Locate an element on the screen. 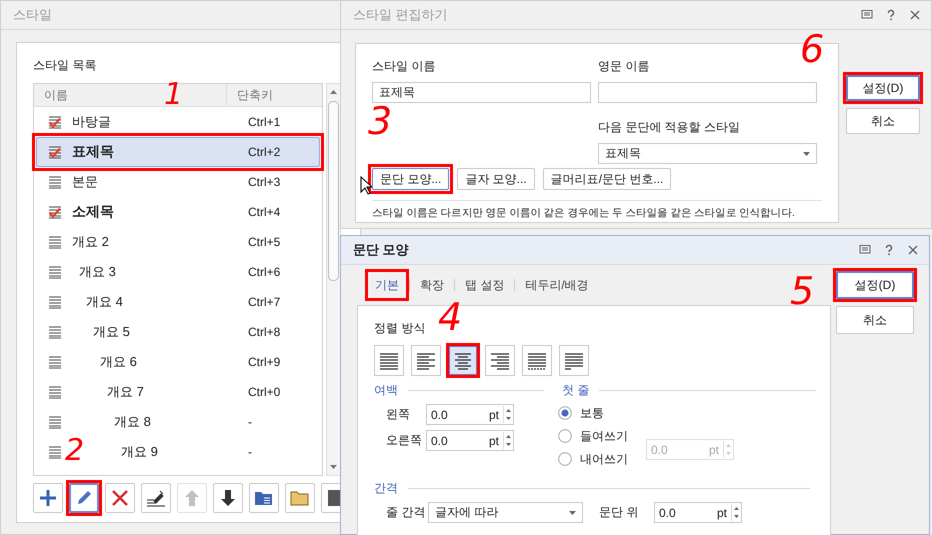 This screenshot has height=535, width=932. annotation-number: 2 is located at coordinates (74, 451).